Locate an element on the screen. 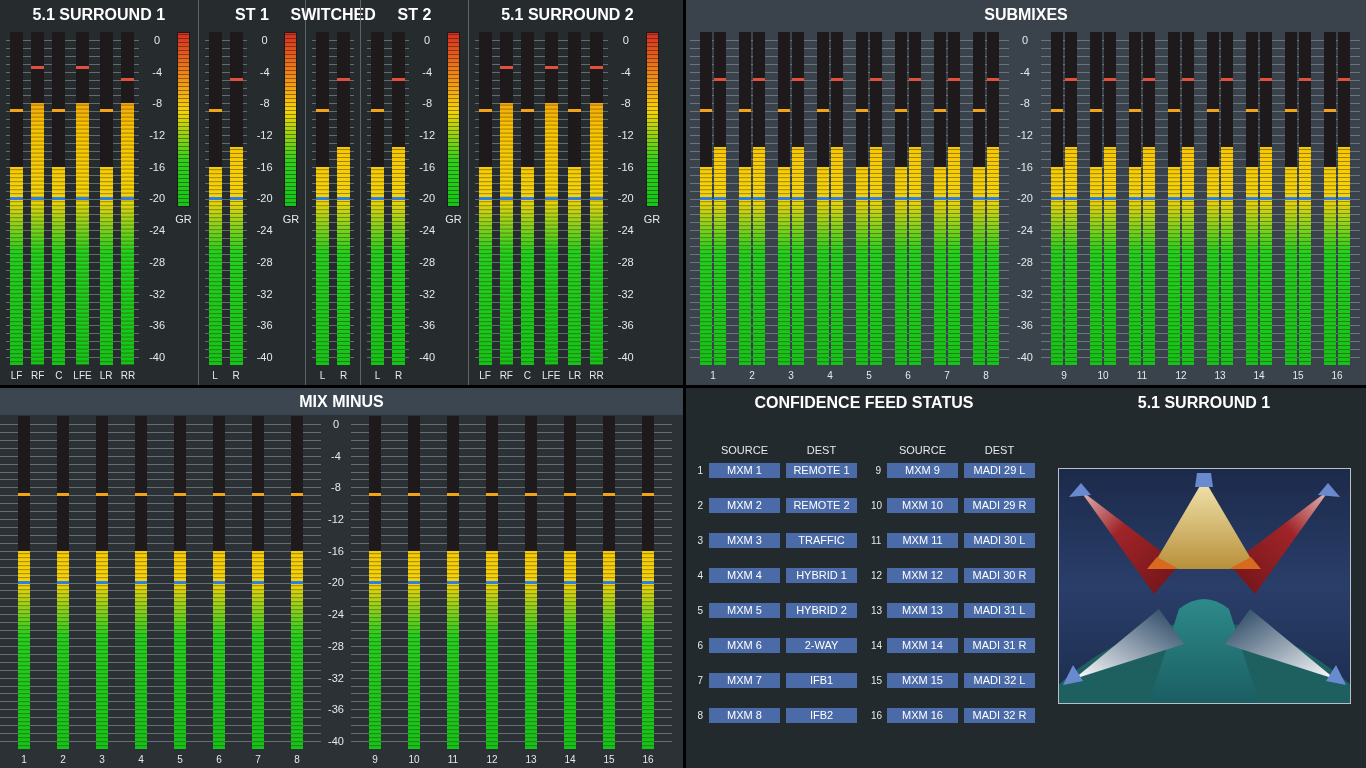  dest-cell: TRAFFIC is located at coordinates (821, 540).